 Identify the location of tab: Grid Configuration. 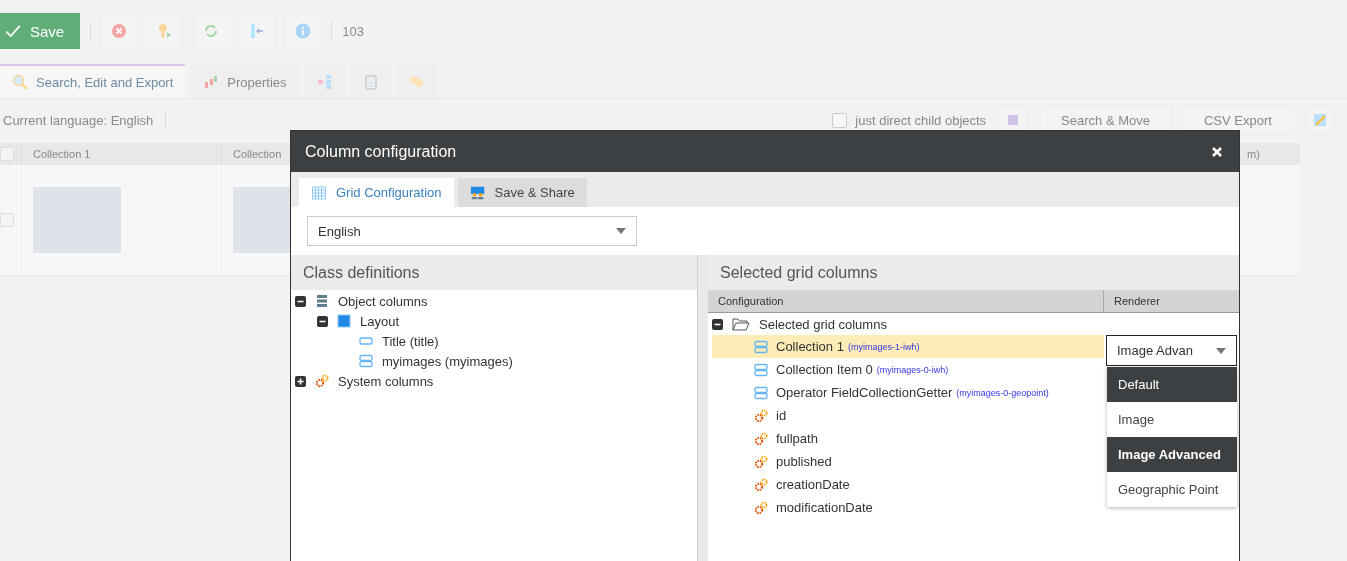
(376, 192).